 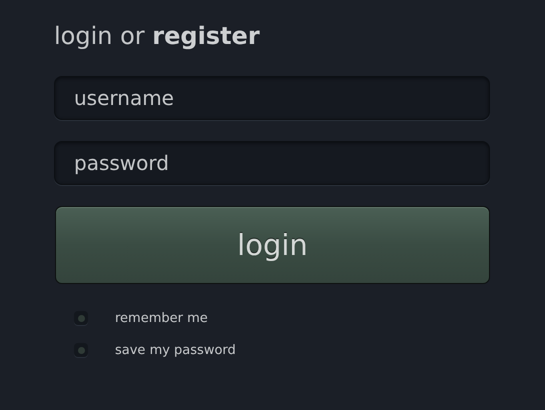 What do you see at coordinates (175, 350) in the screenshot?
I see `checkbox-label: save my password` at bounding box center [175, 350].